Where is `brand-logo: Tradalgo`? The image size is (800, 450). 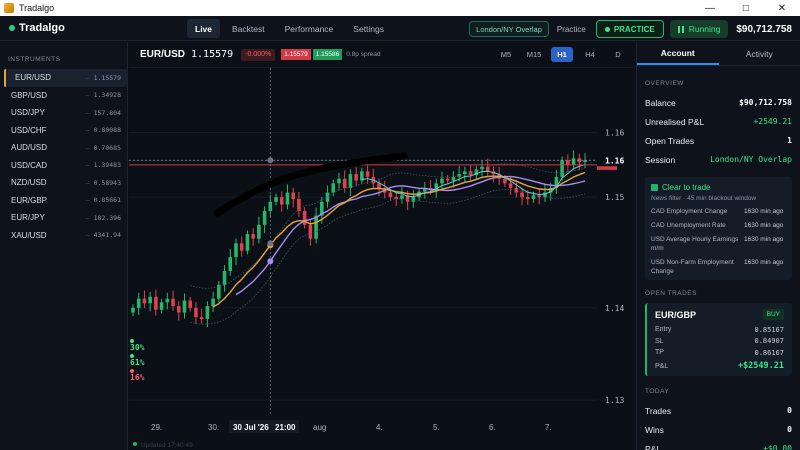
brand-logo: Tradalgo is located at coordinates (37, 28).